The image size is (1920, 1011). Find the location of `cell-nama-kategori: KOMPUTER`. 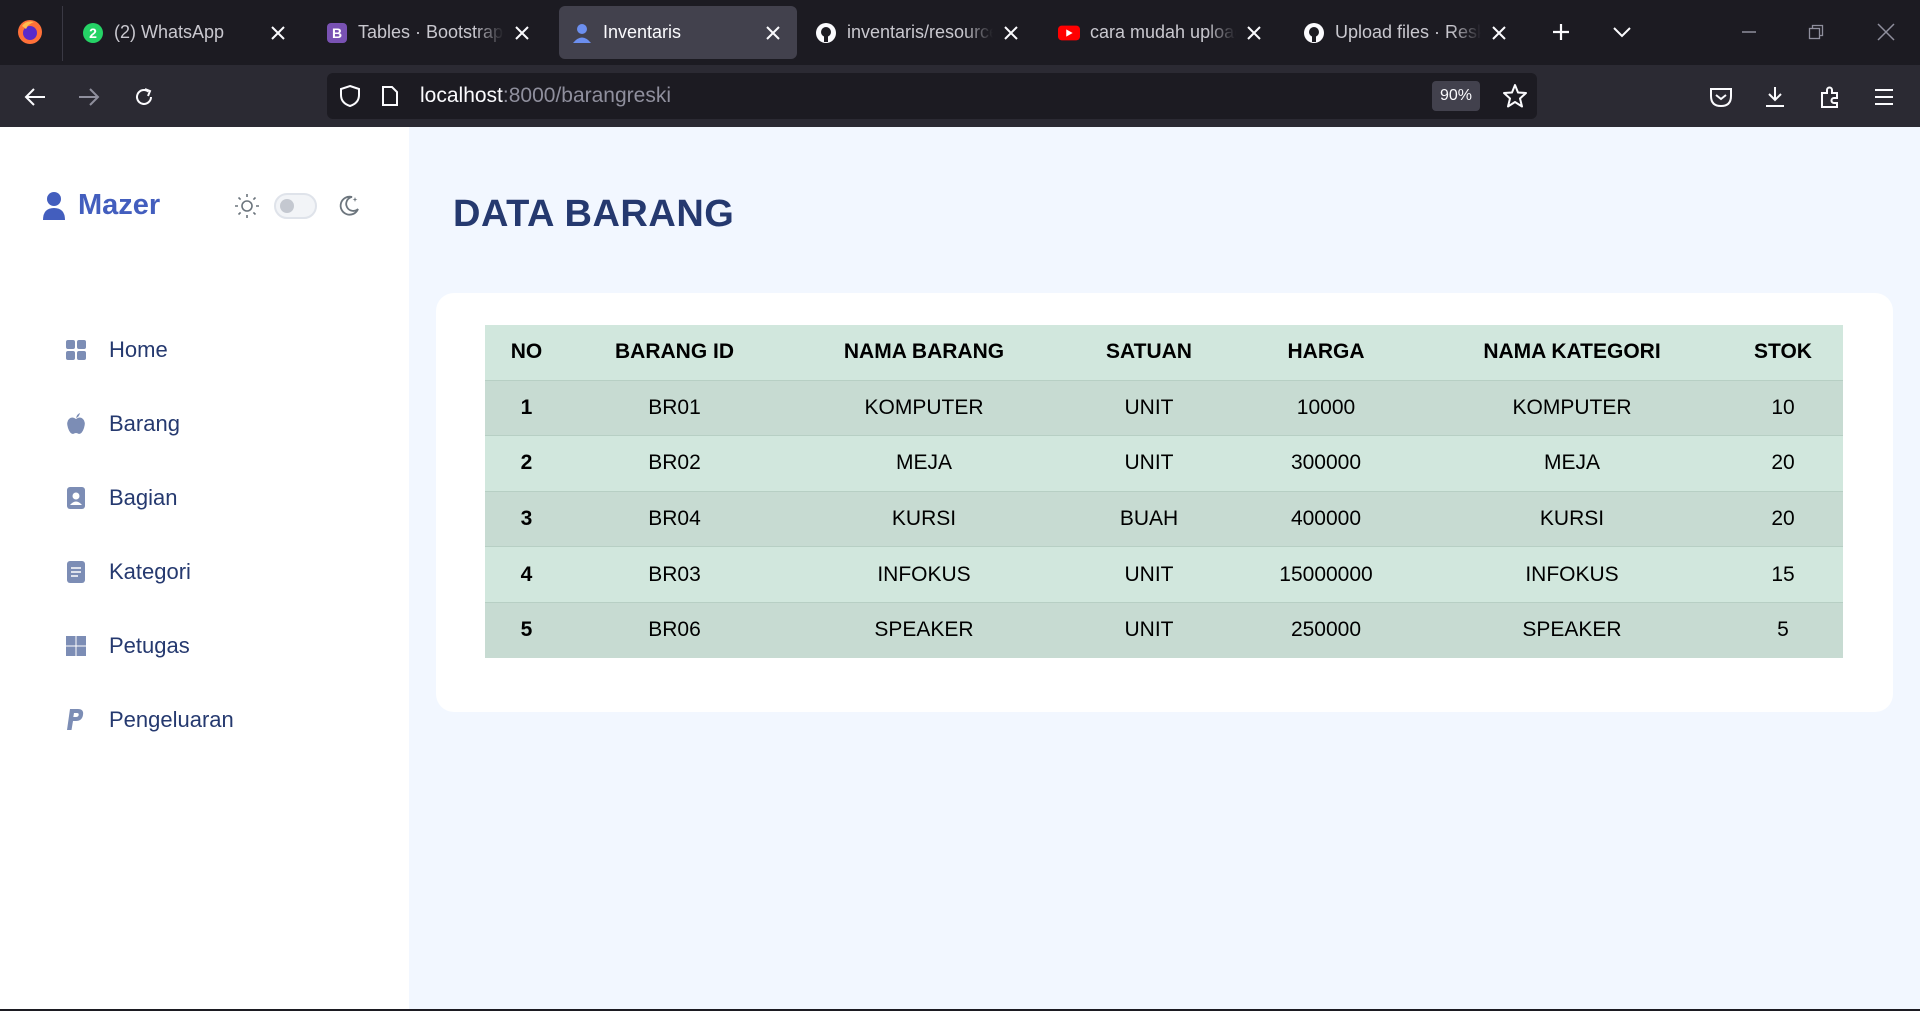

cell-nama-kategori: KOMPUTER is located at coordinates (1572, 407).